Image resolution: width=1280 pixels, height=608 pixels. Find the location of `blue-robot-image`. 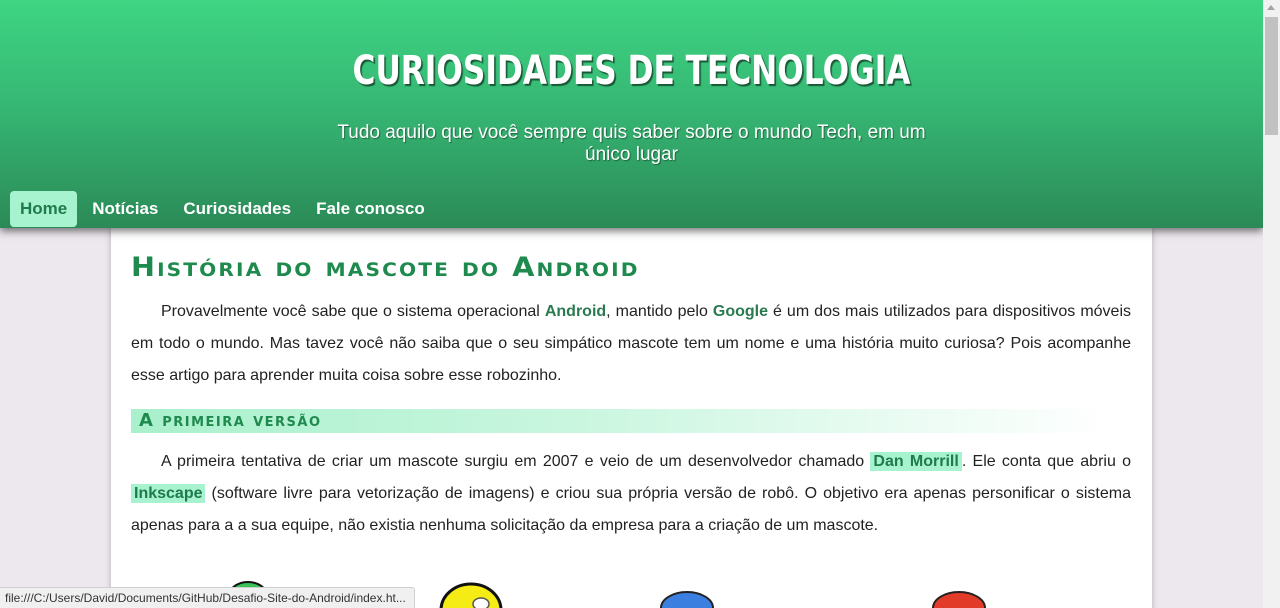

blue-robot-image is located at coordinates (687, 599).